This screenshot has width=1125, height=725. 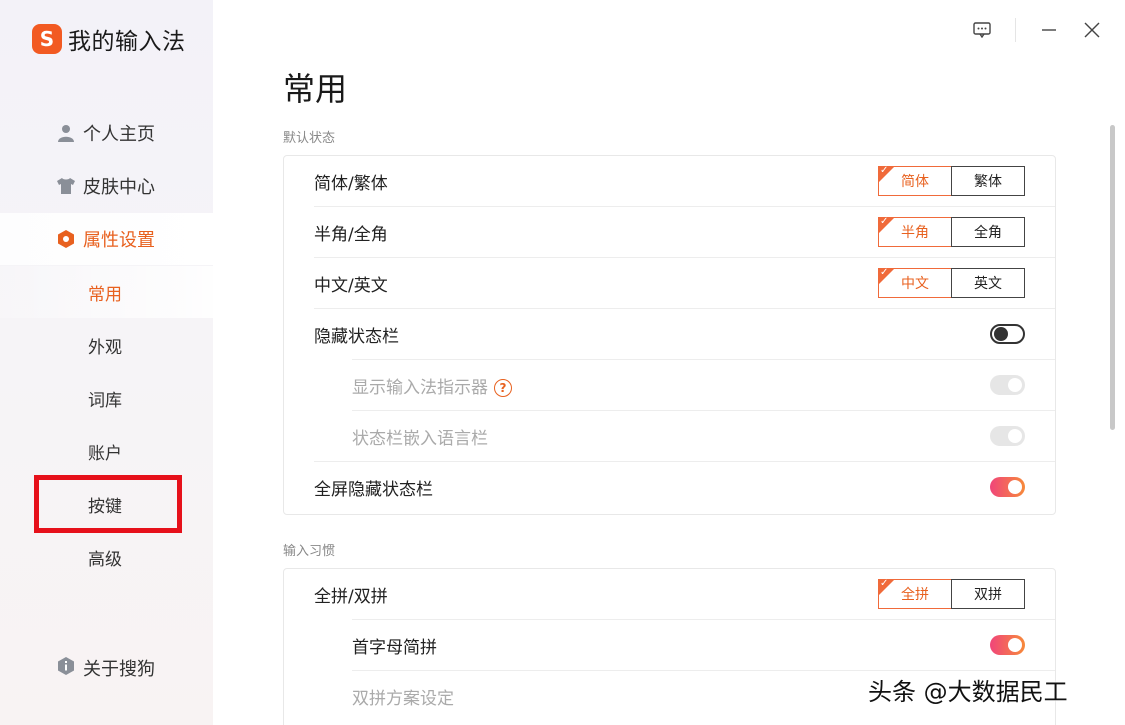 I want to click on sidebar-item-profile: 个人主页, so click(x=106, y=133).